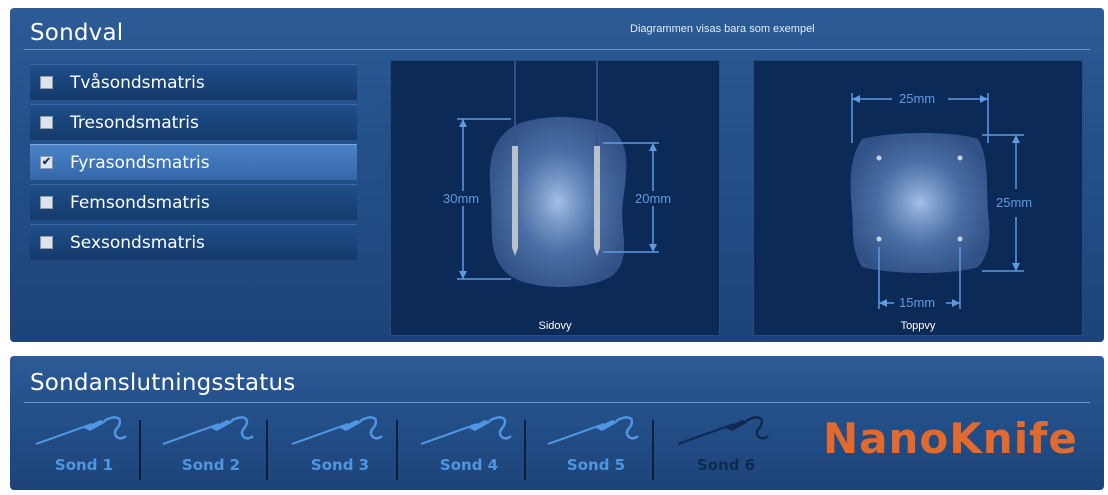 Image resolution: width=1108 pixels, height=495 pixels. I want to click on panel-title: Sondval, so click(77, 33).